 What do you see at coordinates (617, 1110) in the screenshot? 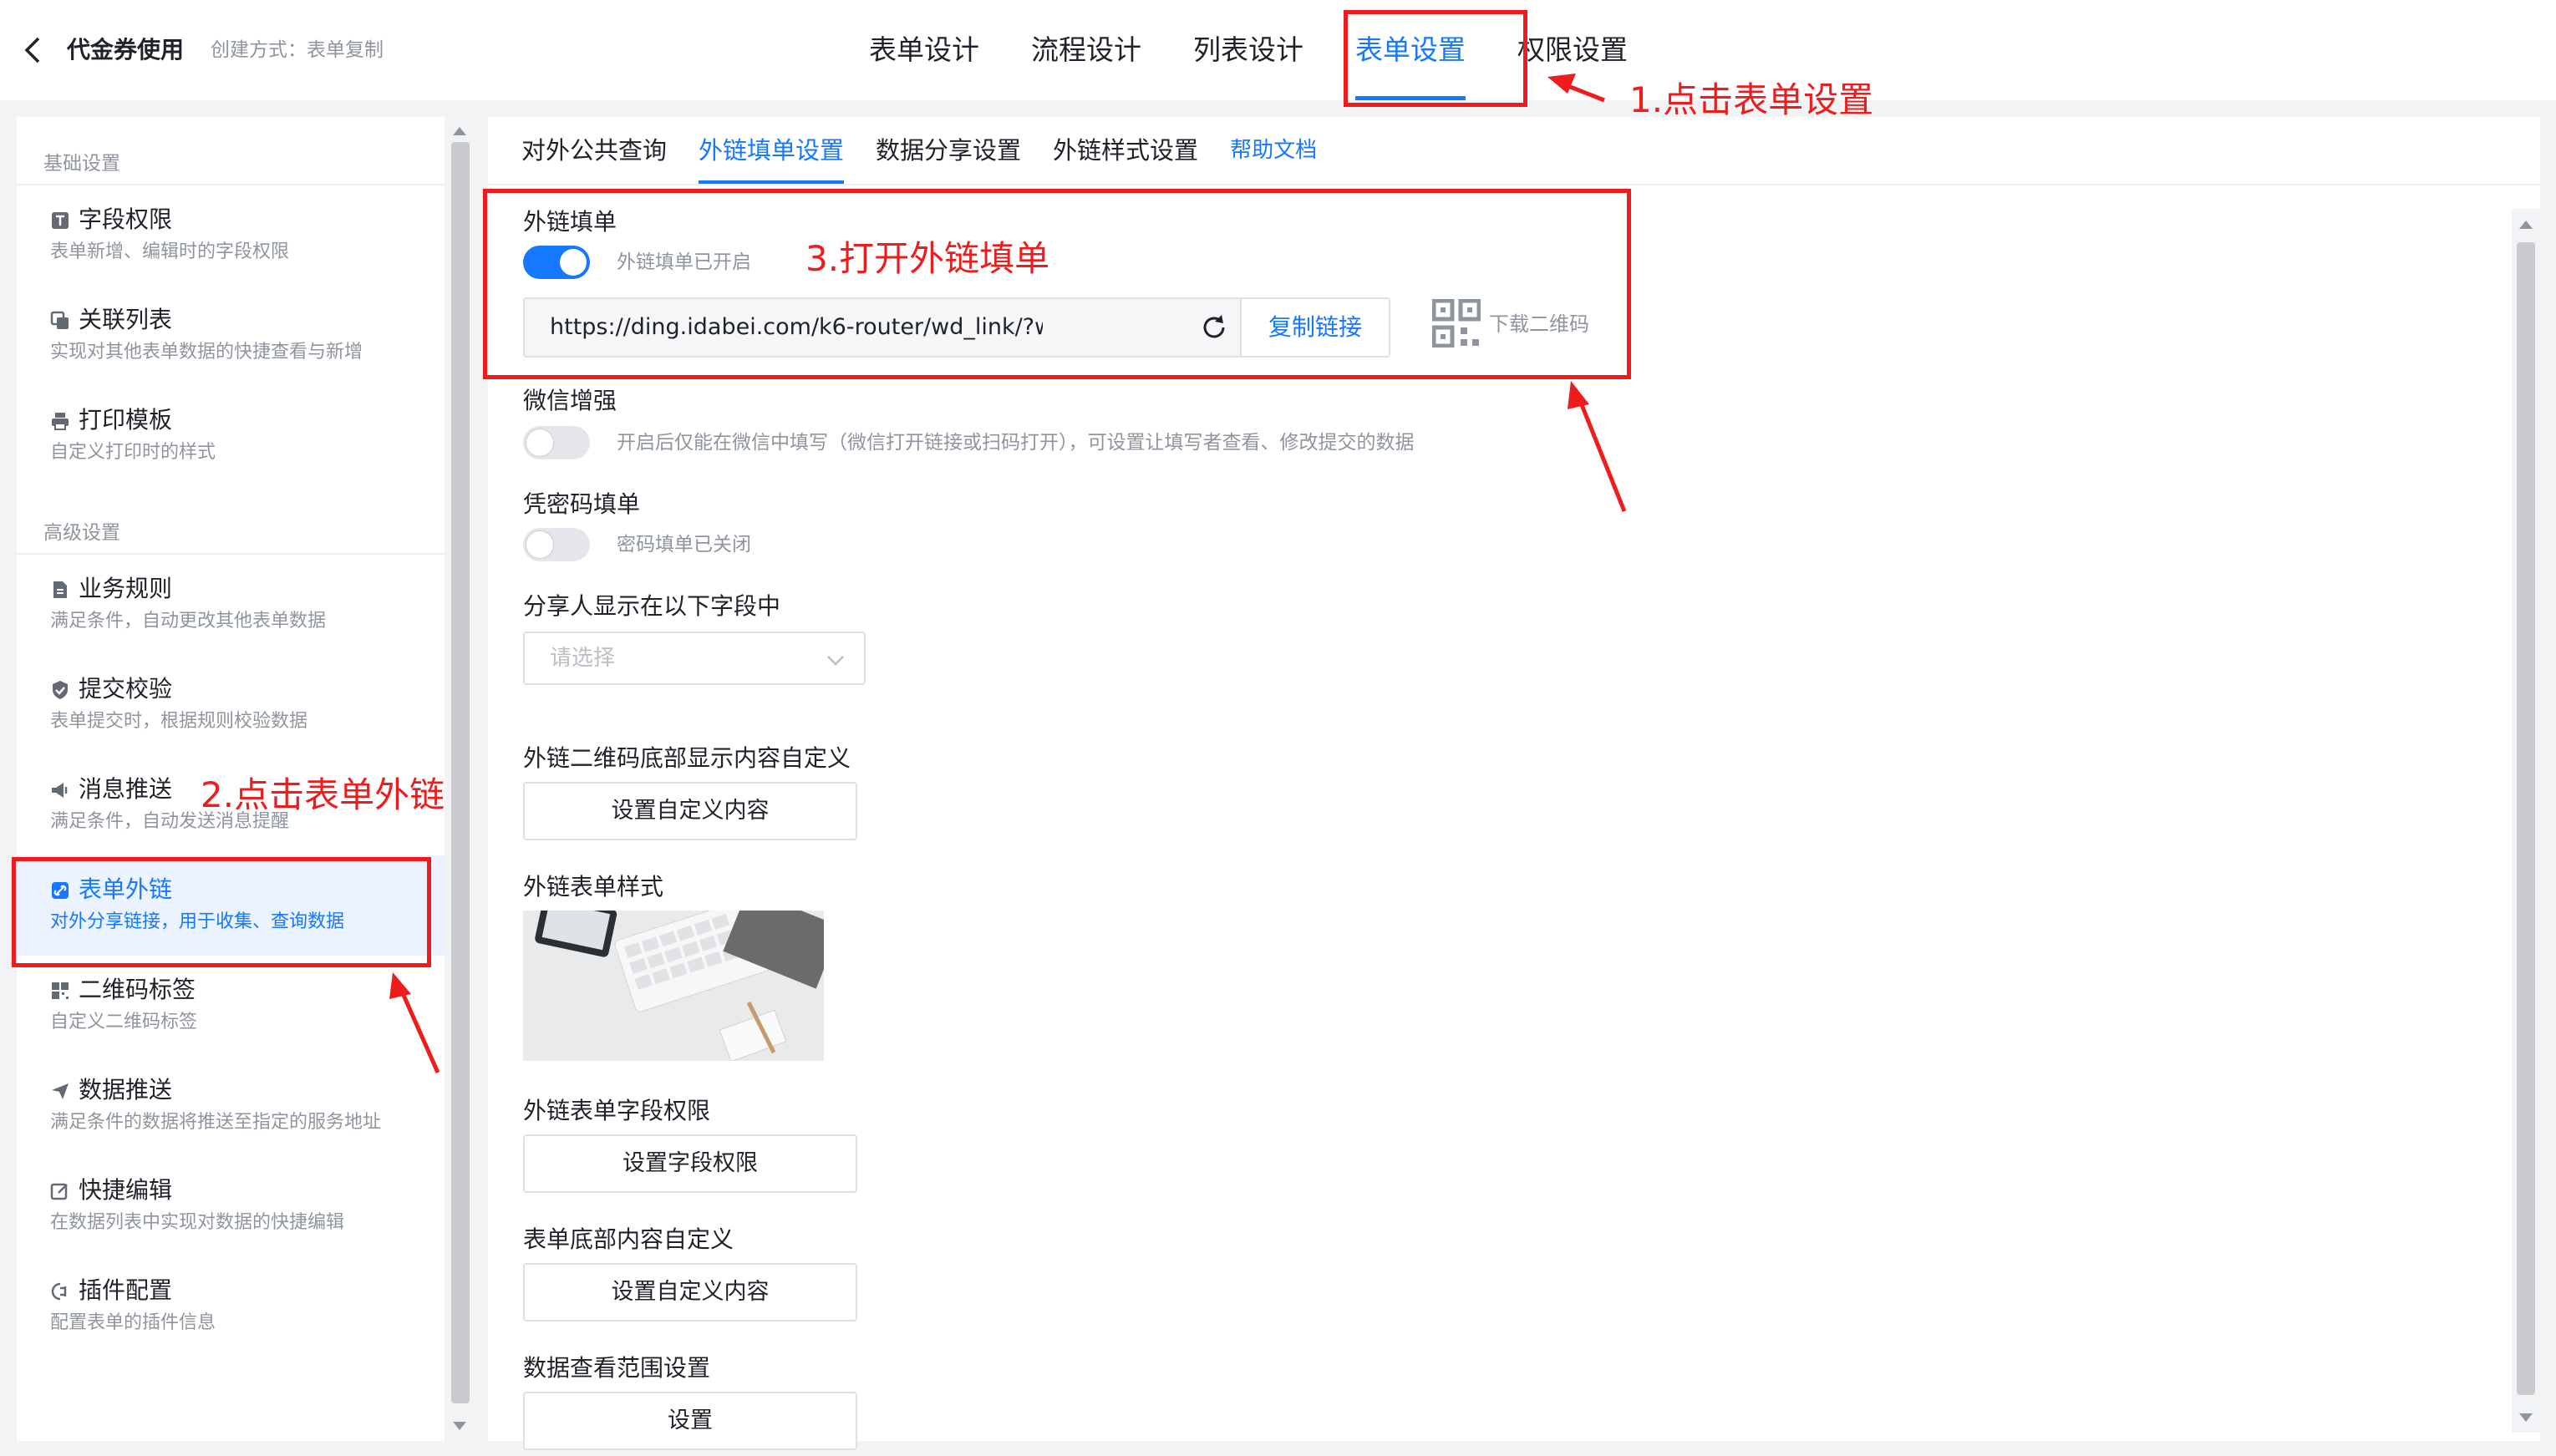
I see `external-field-perm-label: 外链表单字段权限` at bounding box center [617, 1110].